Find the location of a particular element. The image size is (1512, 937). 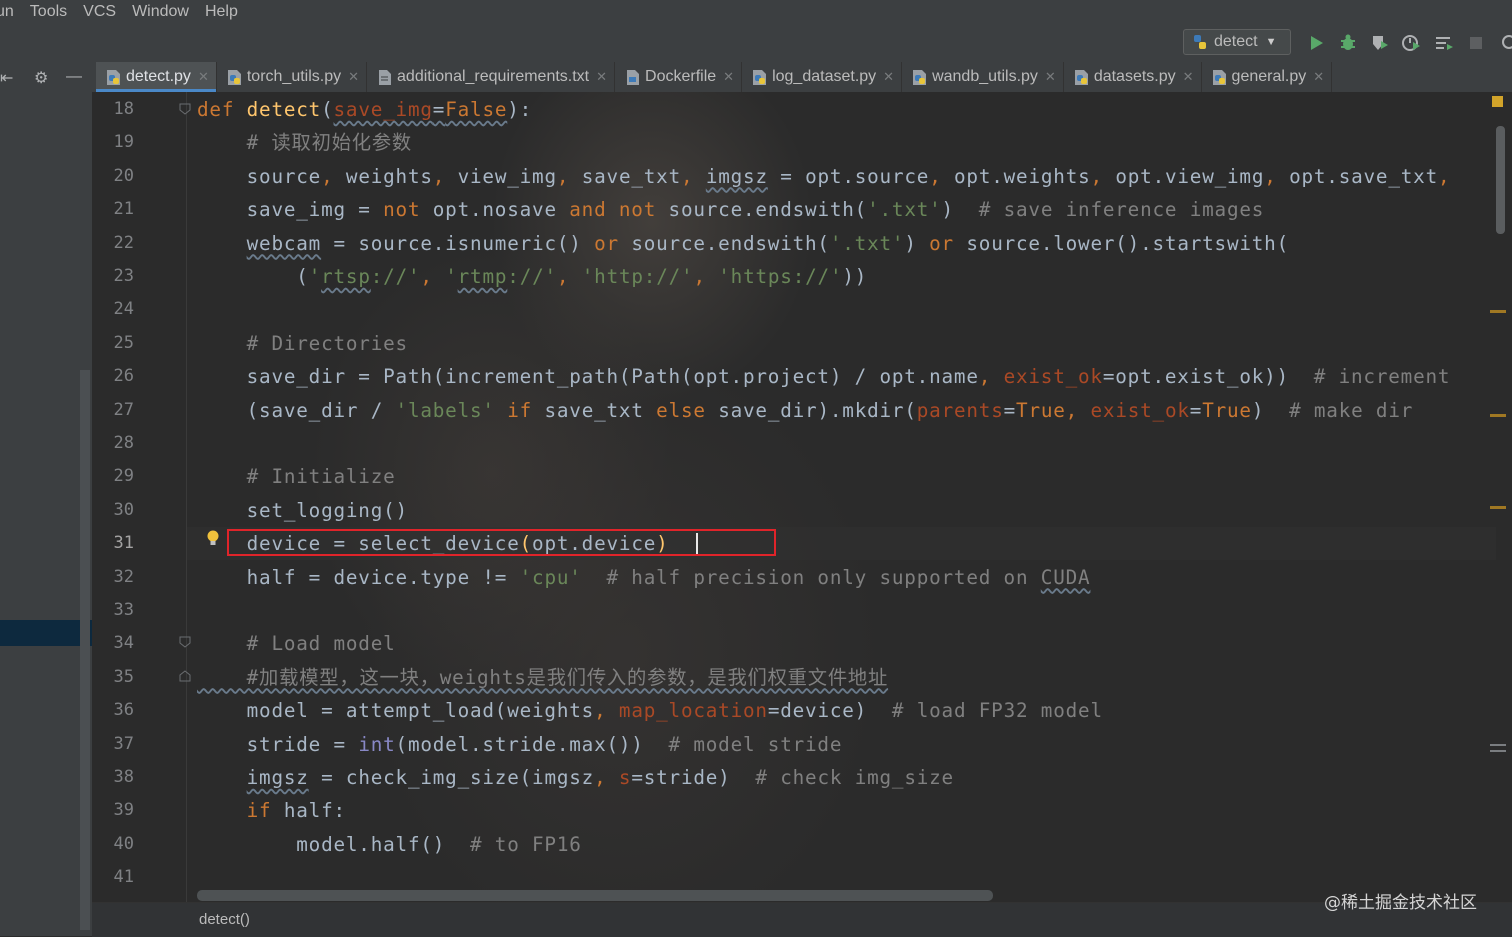

horizontal-scrollbar is located at coordinates (595, 895).